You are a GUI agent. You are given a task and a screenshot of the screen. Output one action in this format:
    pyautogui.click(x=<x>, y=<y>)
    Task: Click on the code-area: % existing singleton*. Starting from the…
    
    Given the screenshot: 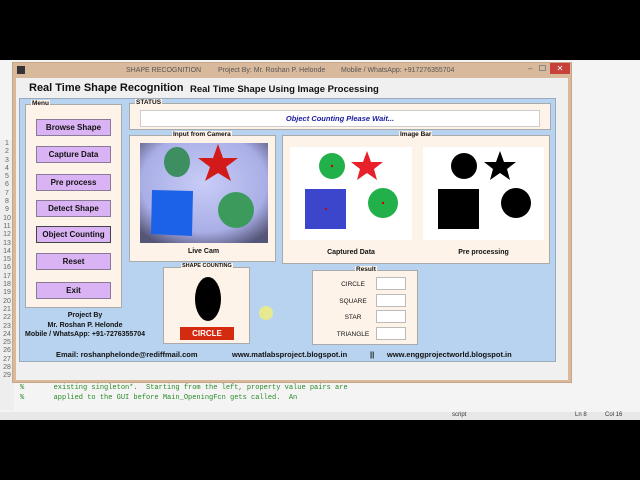 What is the action you would take?
    pyautogui.click(x=270, y=393)
    